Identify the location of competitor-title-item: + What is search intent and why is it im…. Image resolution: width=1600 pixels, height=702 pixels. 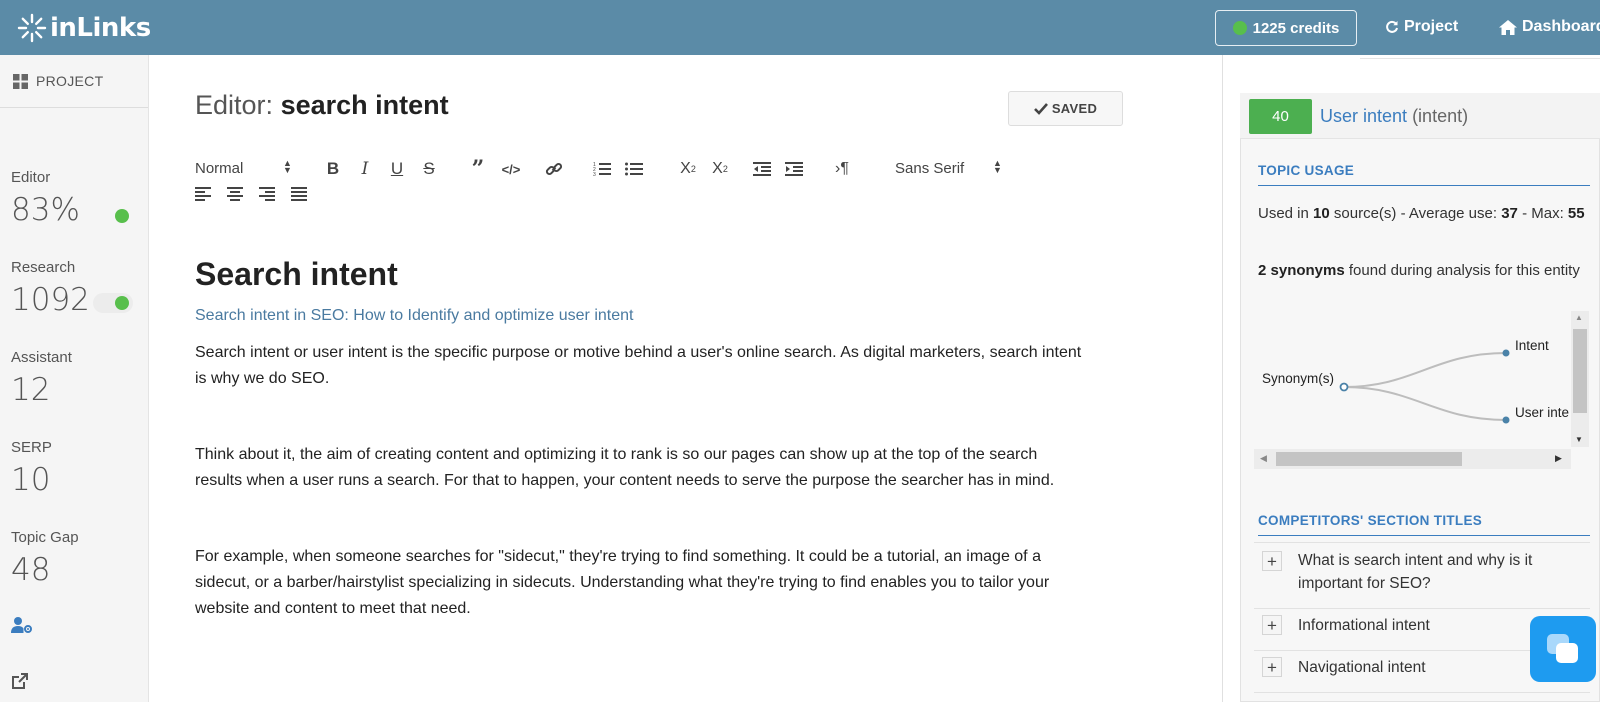
(1422, 570).